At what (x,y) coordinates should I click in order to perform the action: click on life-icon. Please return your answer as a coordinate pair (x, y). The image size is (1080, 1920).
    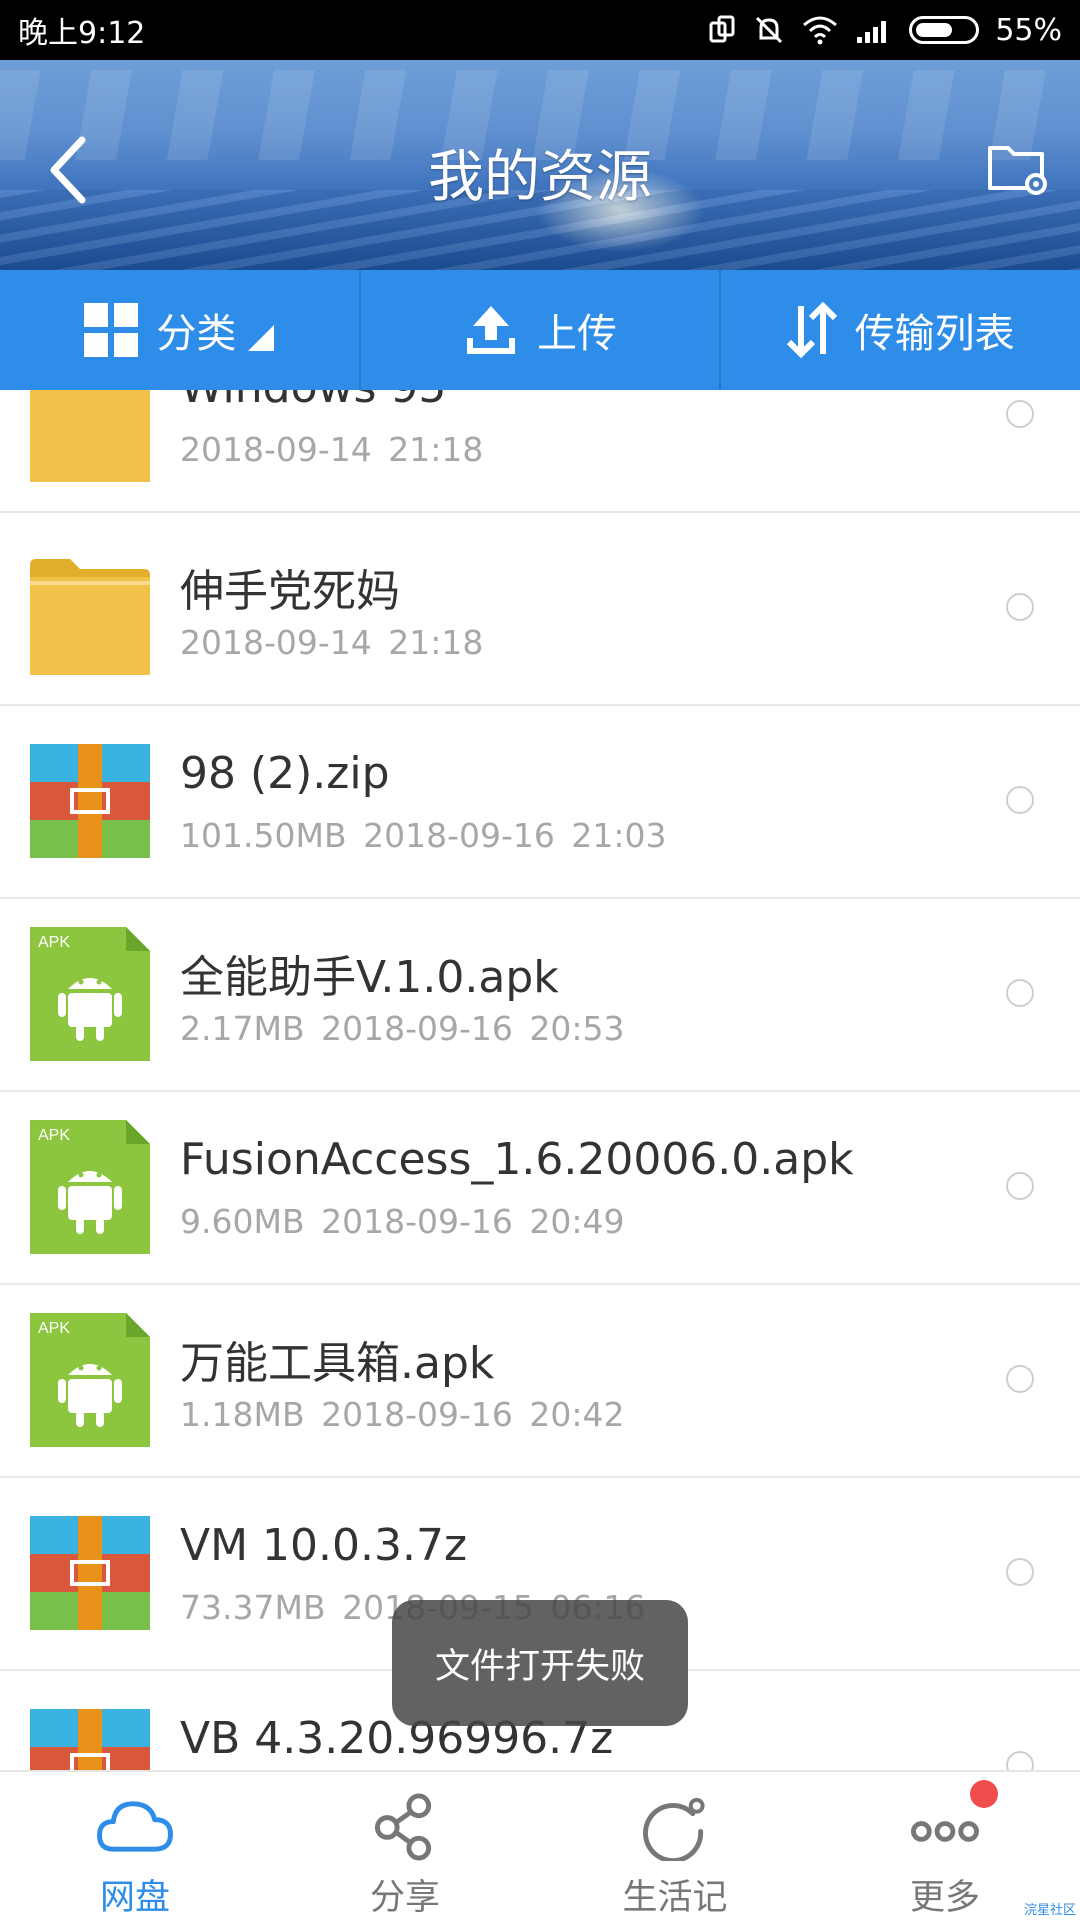
    Looking at the image, I should click on (674, 1829).